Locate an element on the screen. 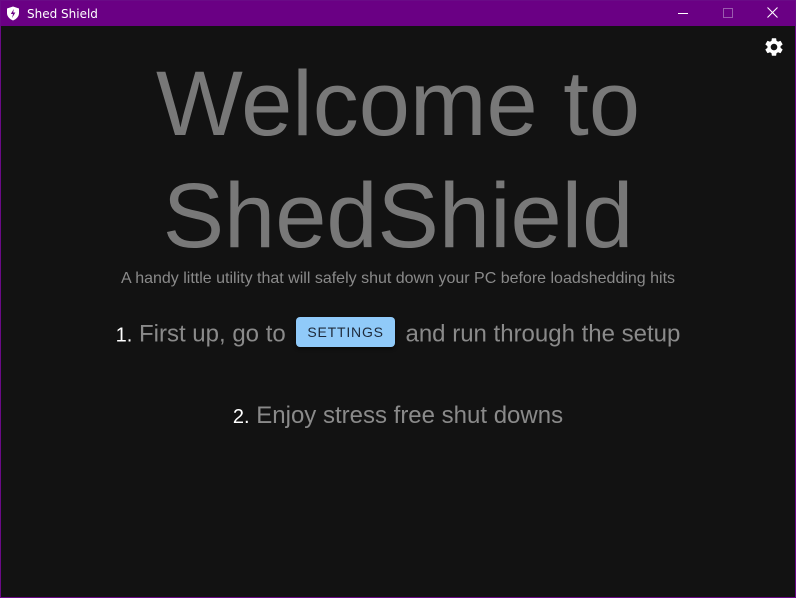 The image size is (796, 598). step-1-text-before: First up, go to is located at coordinates (212, 334).